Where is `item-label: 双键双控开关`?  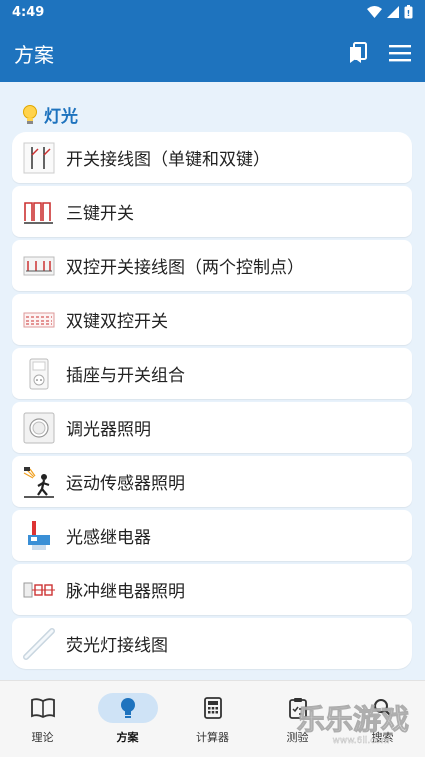 item-label: 双键双控开关 is located at coordinates (117, 322).